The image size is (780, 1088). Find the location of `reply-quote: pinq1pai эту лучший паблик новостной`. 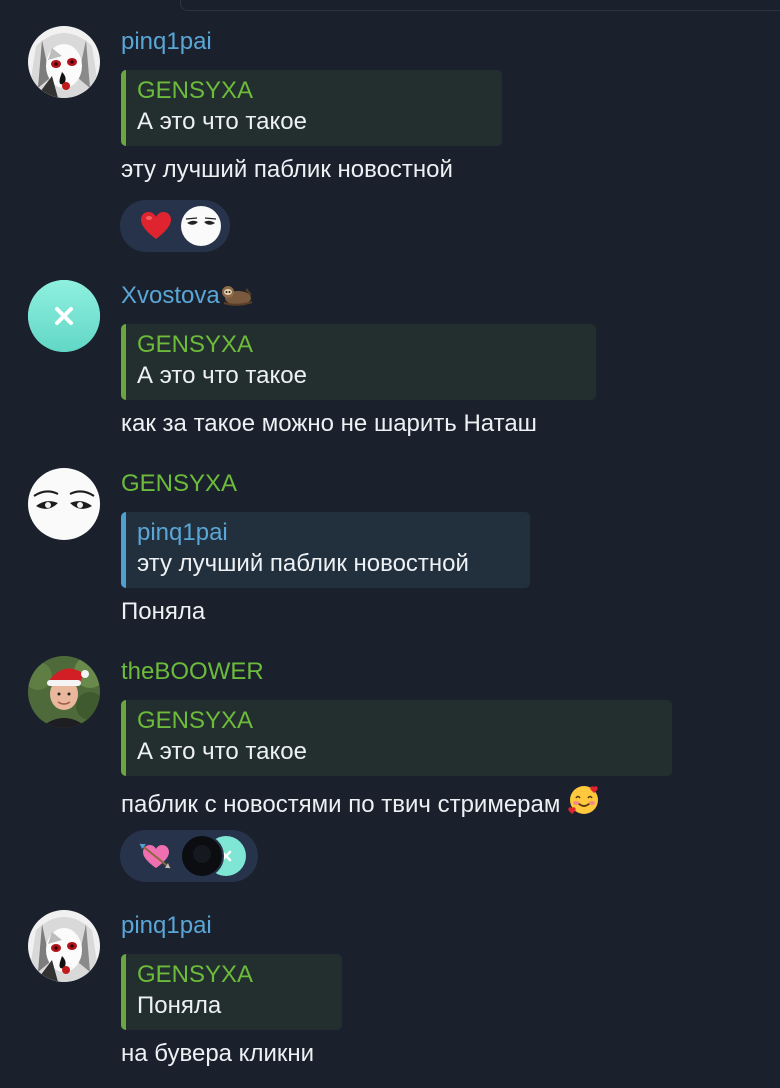

reply-quote: pinq1pai эту лучший паблик новостной is located at coordinates (325, 550).